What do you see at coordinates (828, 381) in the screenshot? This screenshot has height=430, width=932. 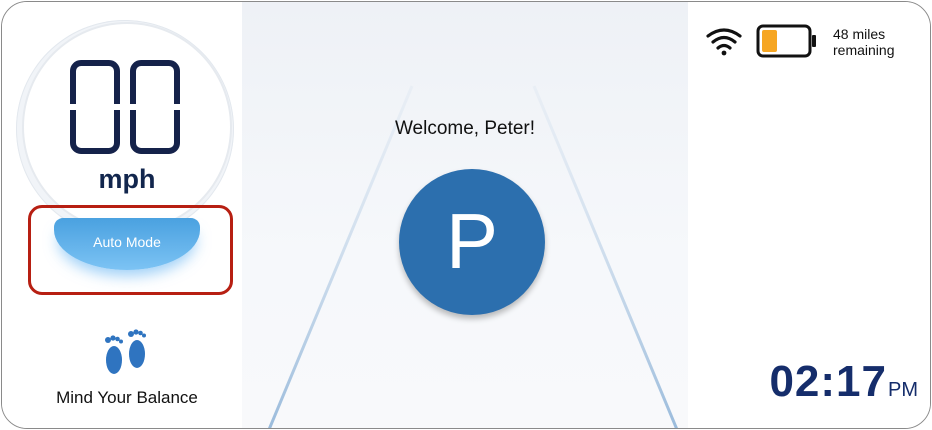 I see `clock-time: 02:17` at bounding box center [828, 381].